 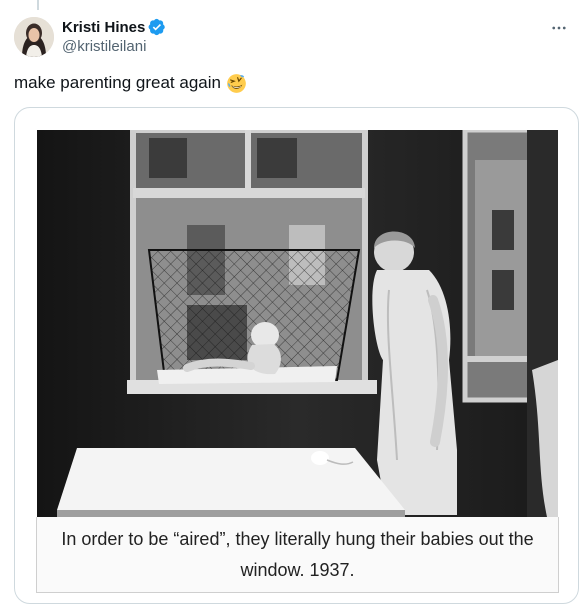 I want to click on author-names: Kristi Hines @kristileilani, so click(x=114, y=36).